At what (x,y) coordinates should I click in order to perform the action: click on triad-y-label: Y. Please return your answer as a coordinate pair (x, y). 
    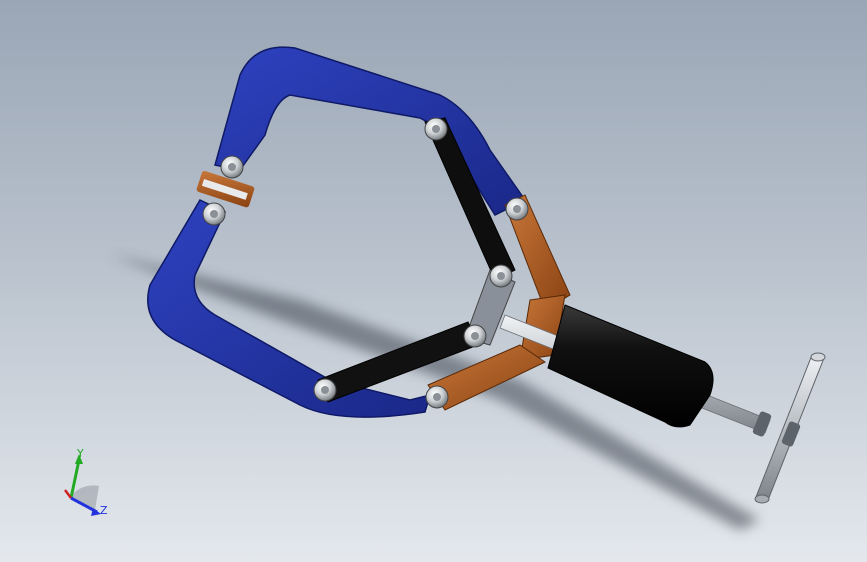
    Looking at the image, I should click on (80, 453).